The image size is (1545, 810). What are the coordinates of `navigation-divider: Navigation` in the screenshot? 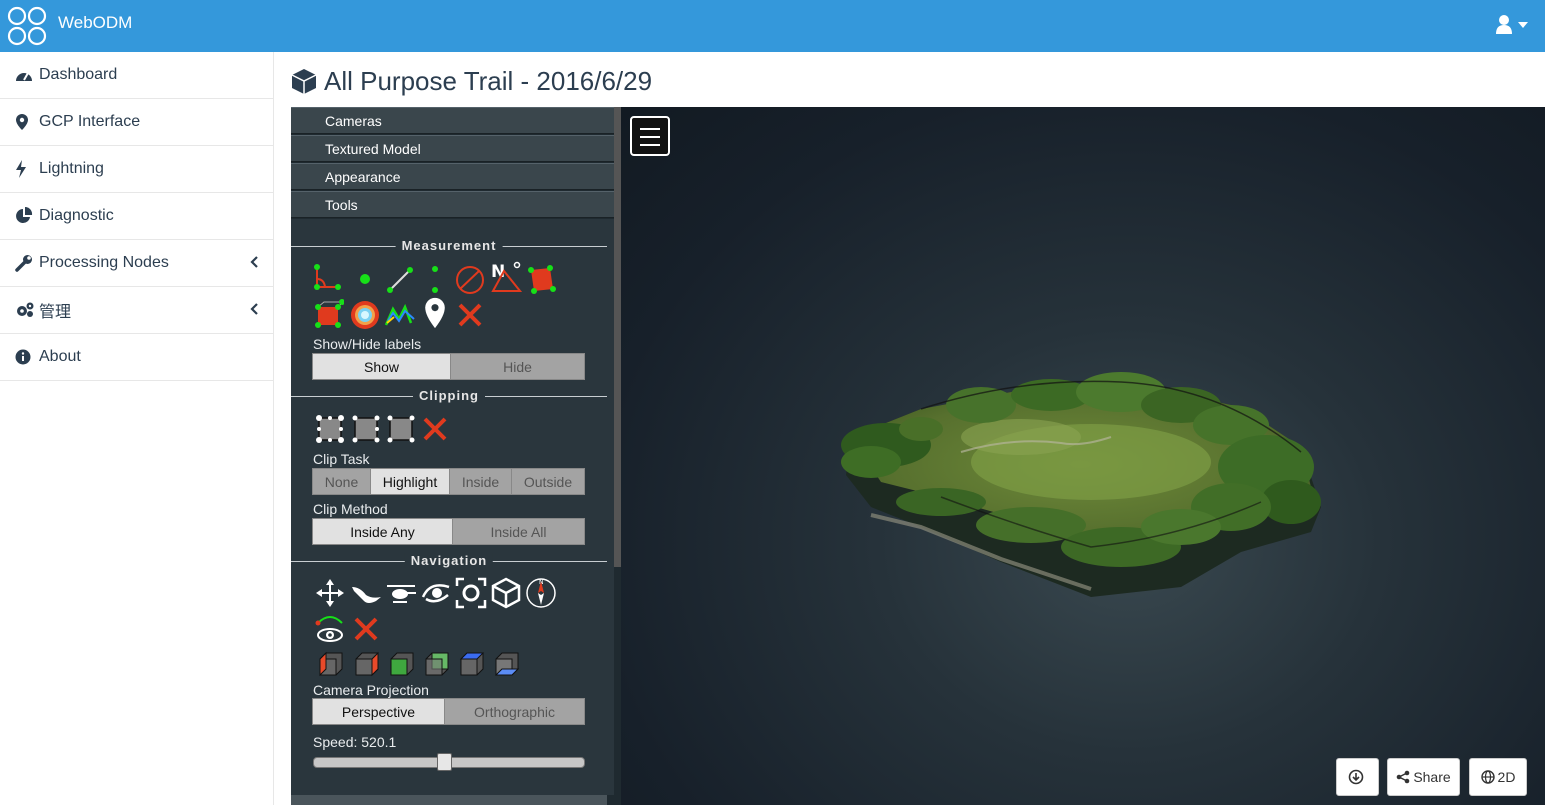 It's located at (449, 561).